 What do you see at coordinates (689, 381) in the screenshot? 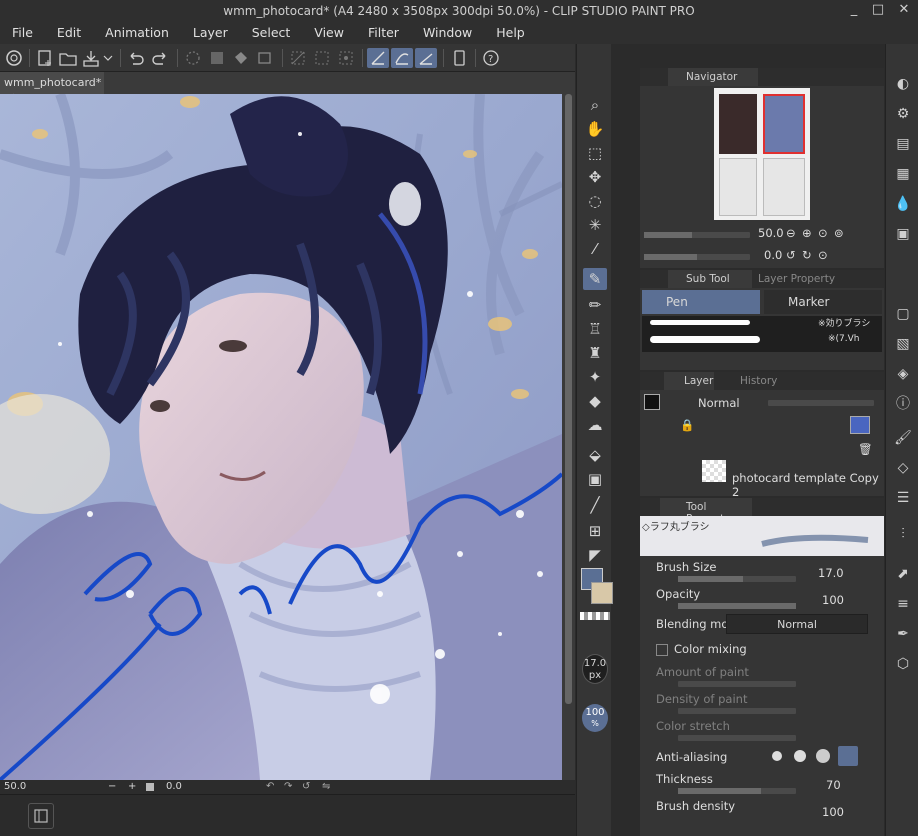
I see `layer-tab: Layer` at bounding box center [689, 381].